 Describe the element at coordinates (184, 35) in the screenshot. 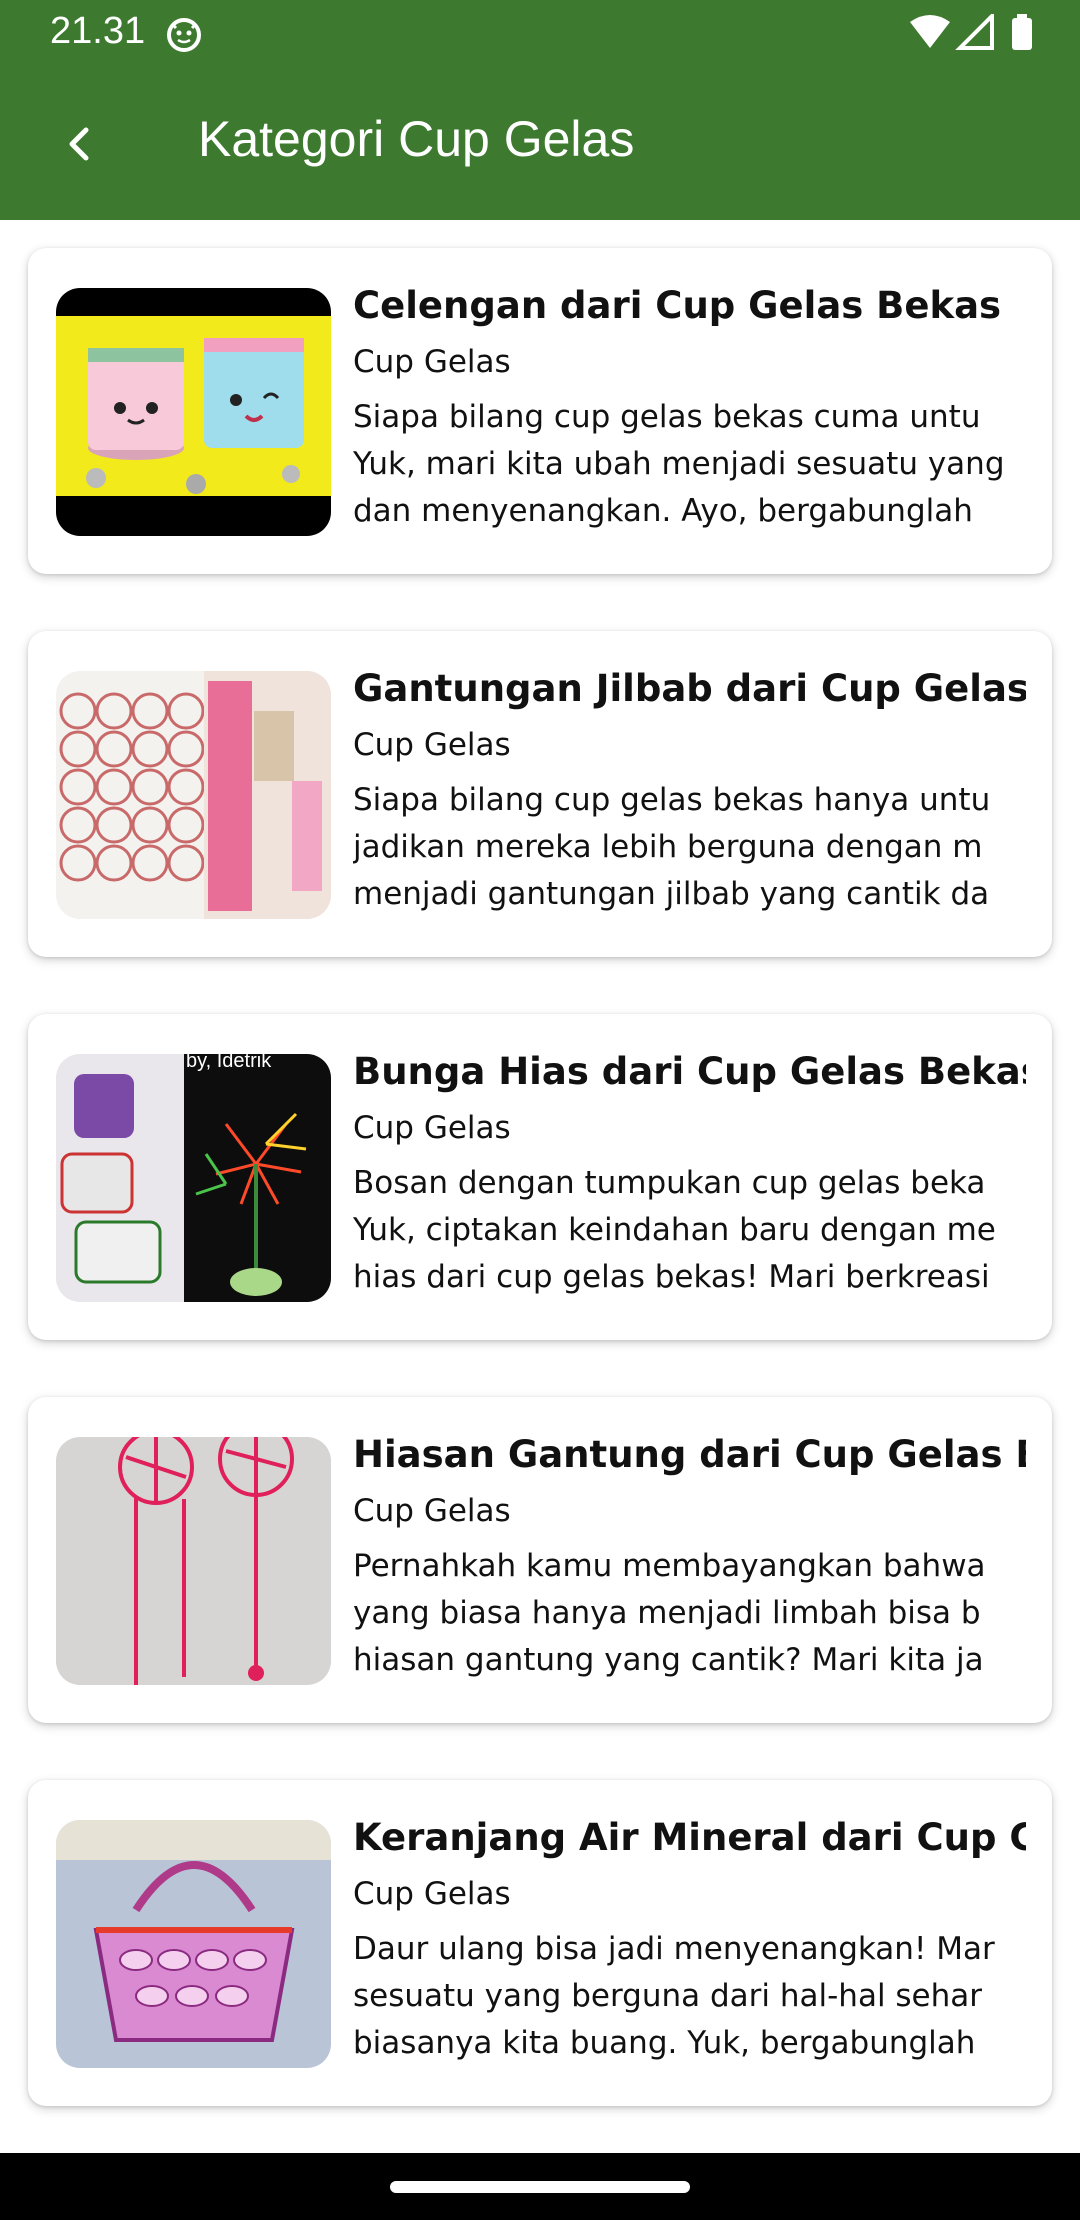

I see `app-face-icon` at that location.